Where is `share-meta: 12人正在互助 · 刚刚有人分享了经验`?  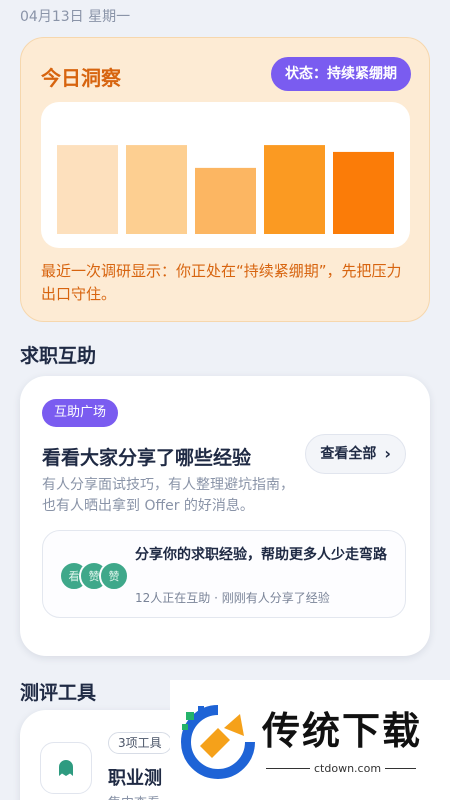
share-meta: 12人正在互助 · 刚刚有人分享了经验 is located at coordinates (232, 598).